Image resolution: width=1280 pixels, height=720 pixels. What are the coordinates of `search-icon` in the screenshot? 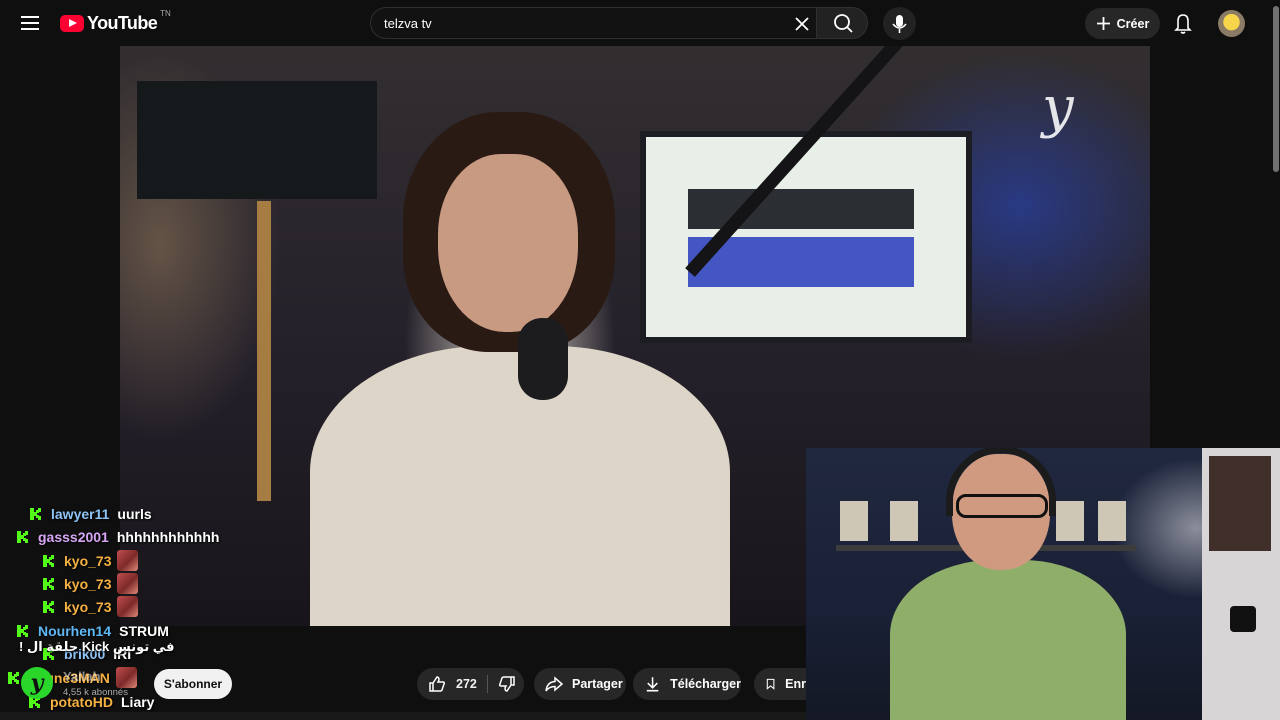 It's located at (843, 23).